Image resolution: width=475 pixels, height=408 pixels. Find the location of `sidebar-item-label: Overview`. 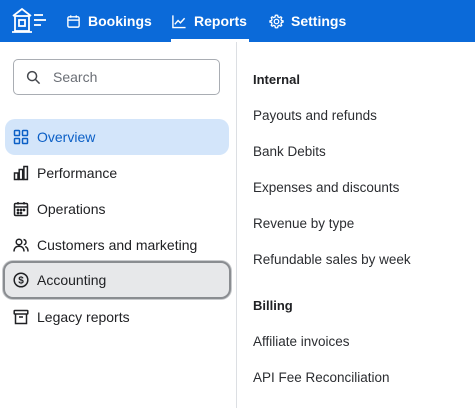

sidebar-item-label: Overview is located at coordinates (66, 137).